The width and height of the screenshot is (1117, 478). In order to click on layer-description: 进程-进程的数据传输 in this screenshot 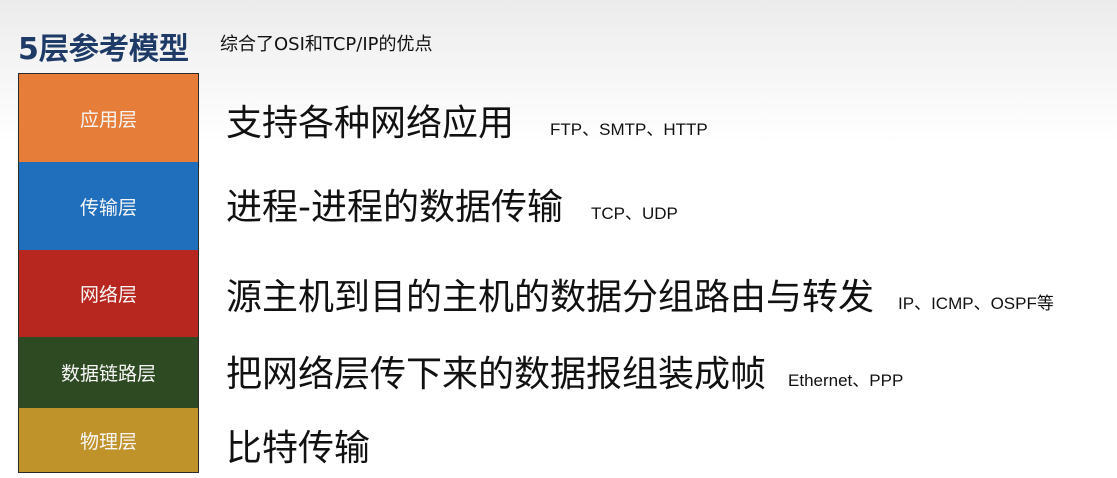, I will do `click(394, 207)`.